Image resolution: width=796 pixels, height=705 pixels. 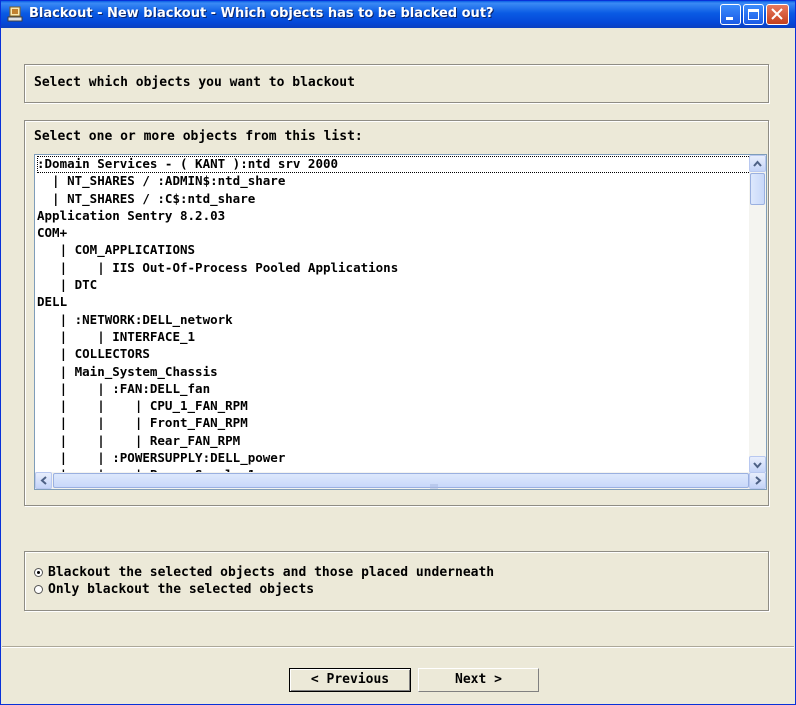 What do you see at coordinates (395, 458) in the screenshot?
I see `tree-item: | | :POWERSUPPLY:DELL_power` at bounding box center [395, 458].